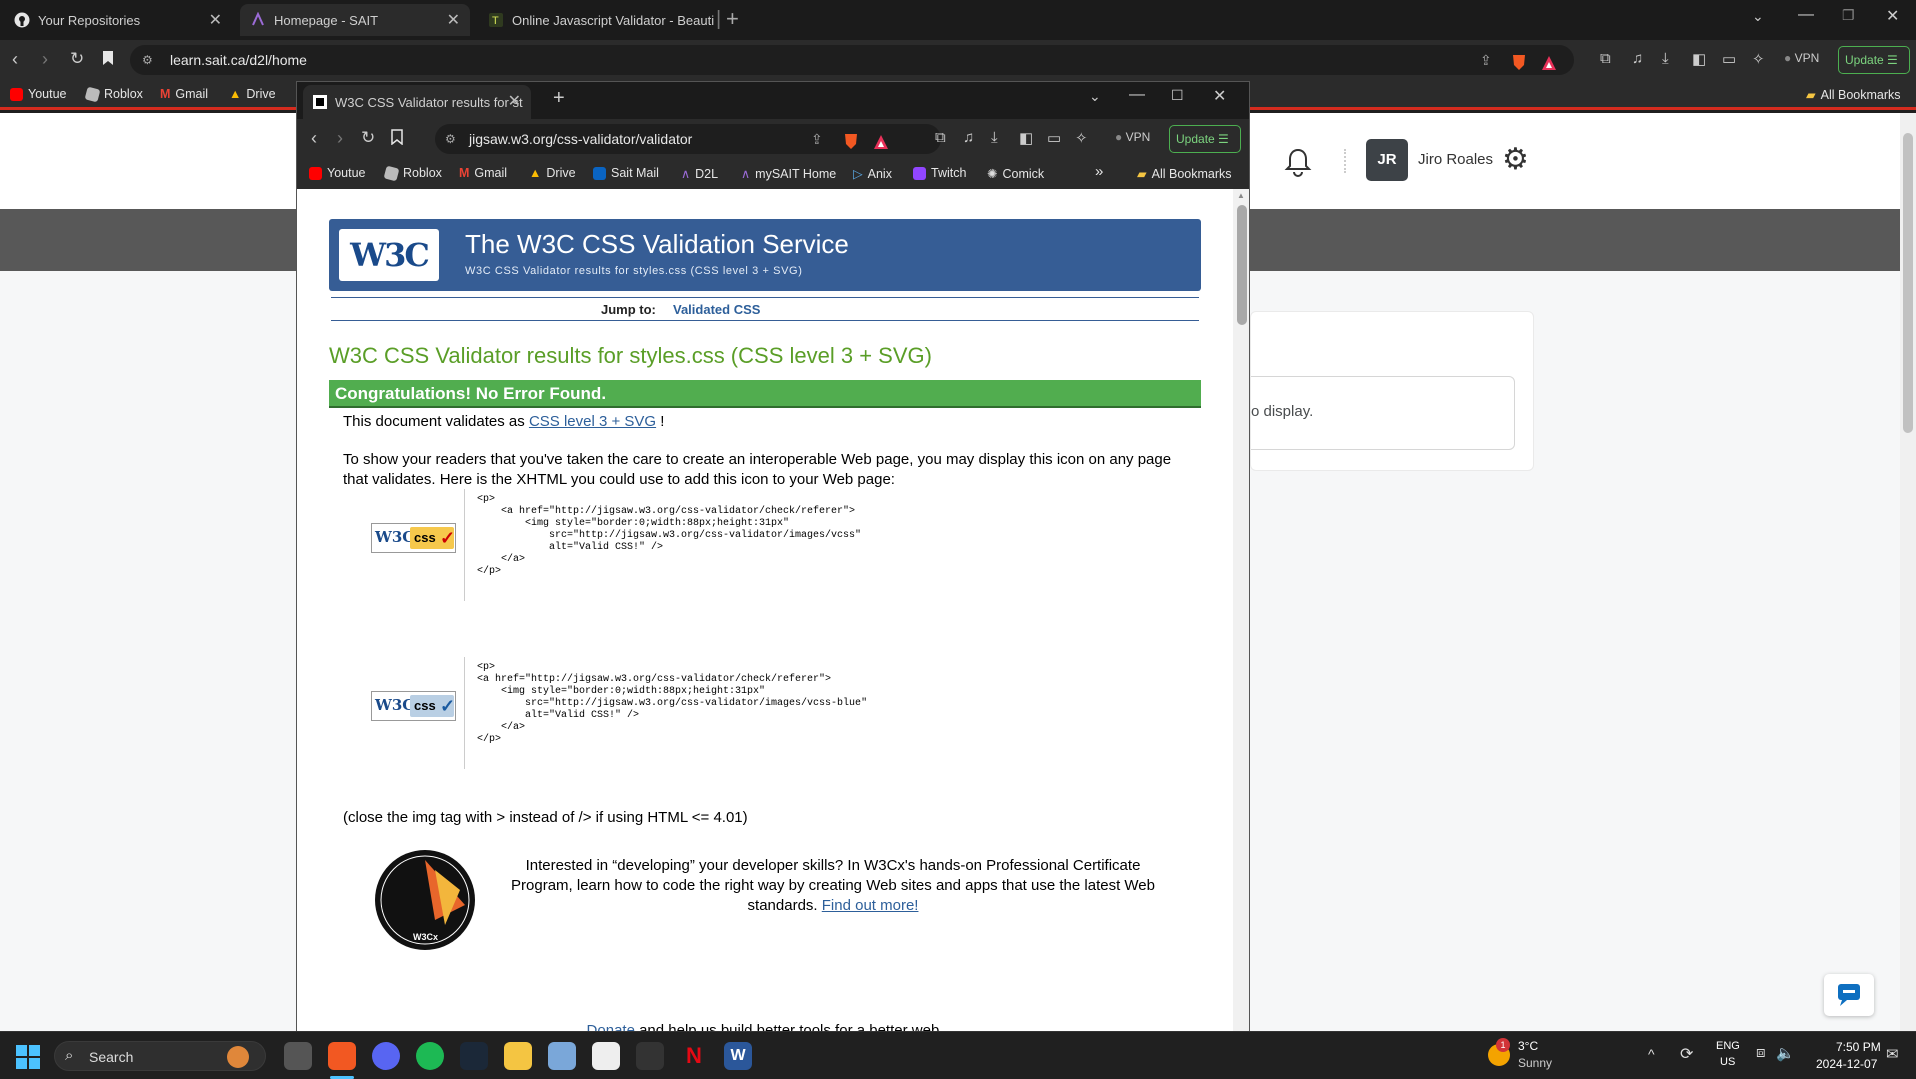  What do you see at coordinates (851, 145) in the screenshot?
I see `brave-shields-icon` at bounding box center [851, 145].